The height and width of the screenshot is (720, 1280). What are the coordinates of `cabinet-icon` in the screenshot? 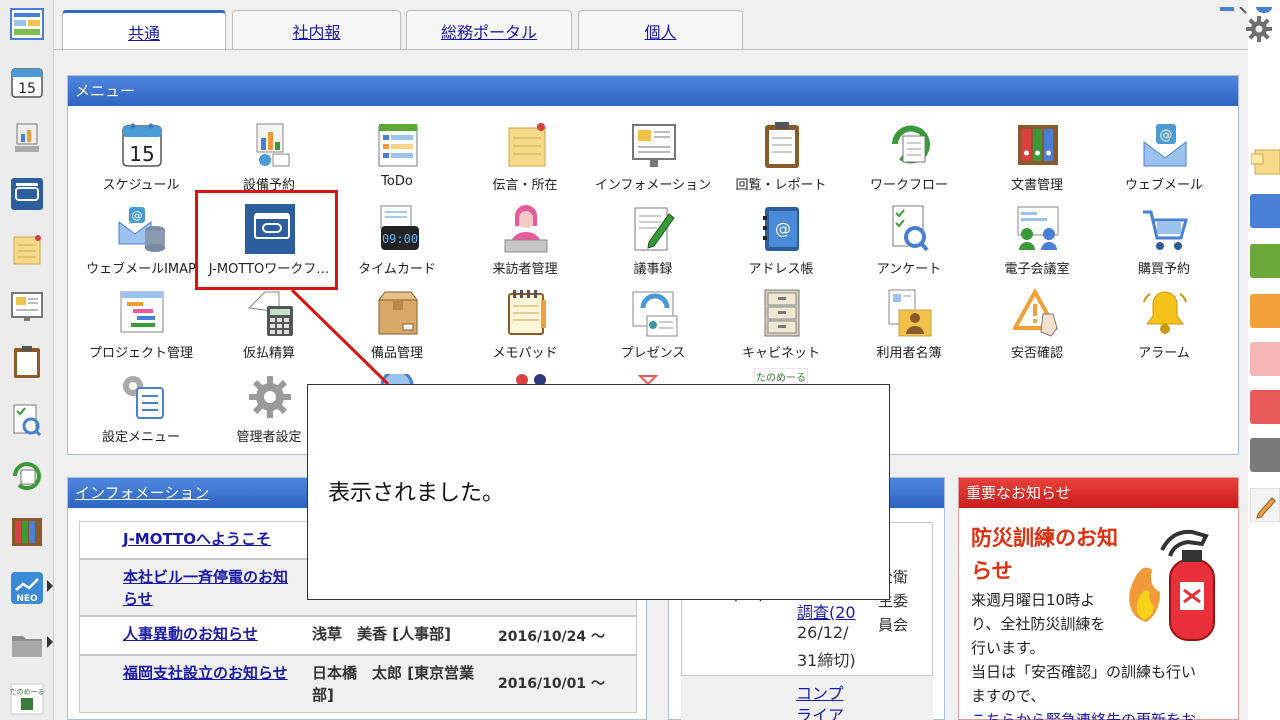 It's located at (782, 313).